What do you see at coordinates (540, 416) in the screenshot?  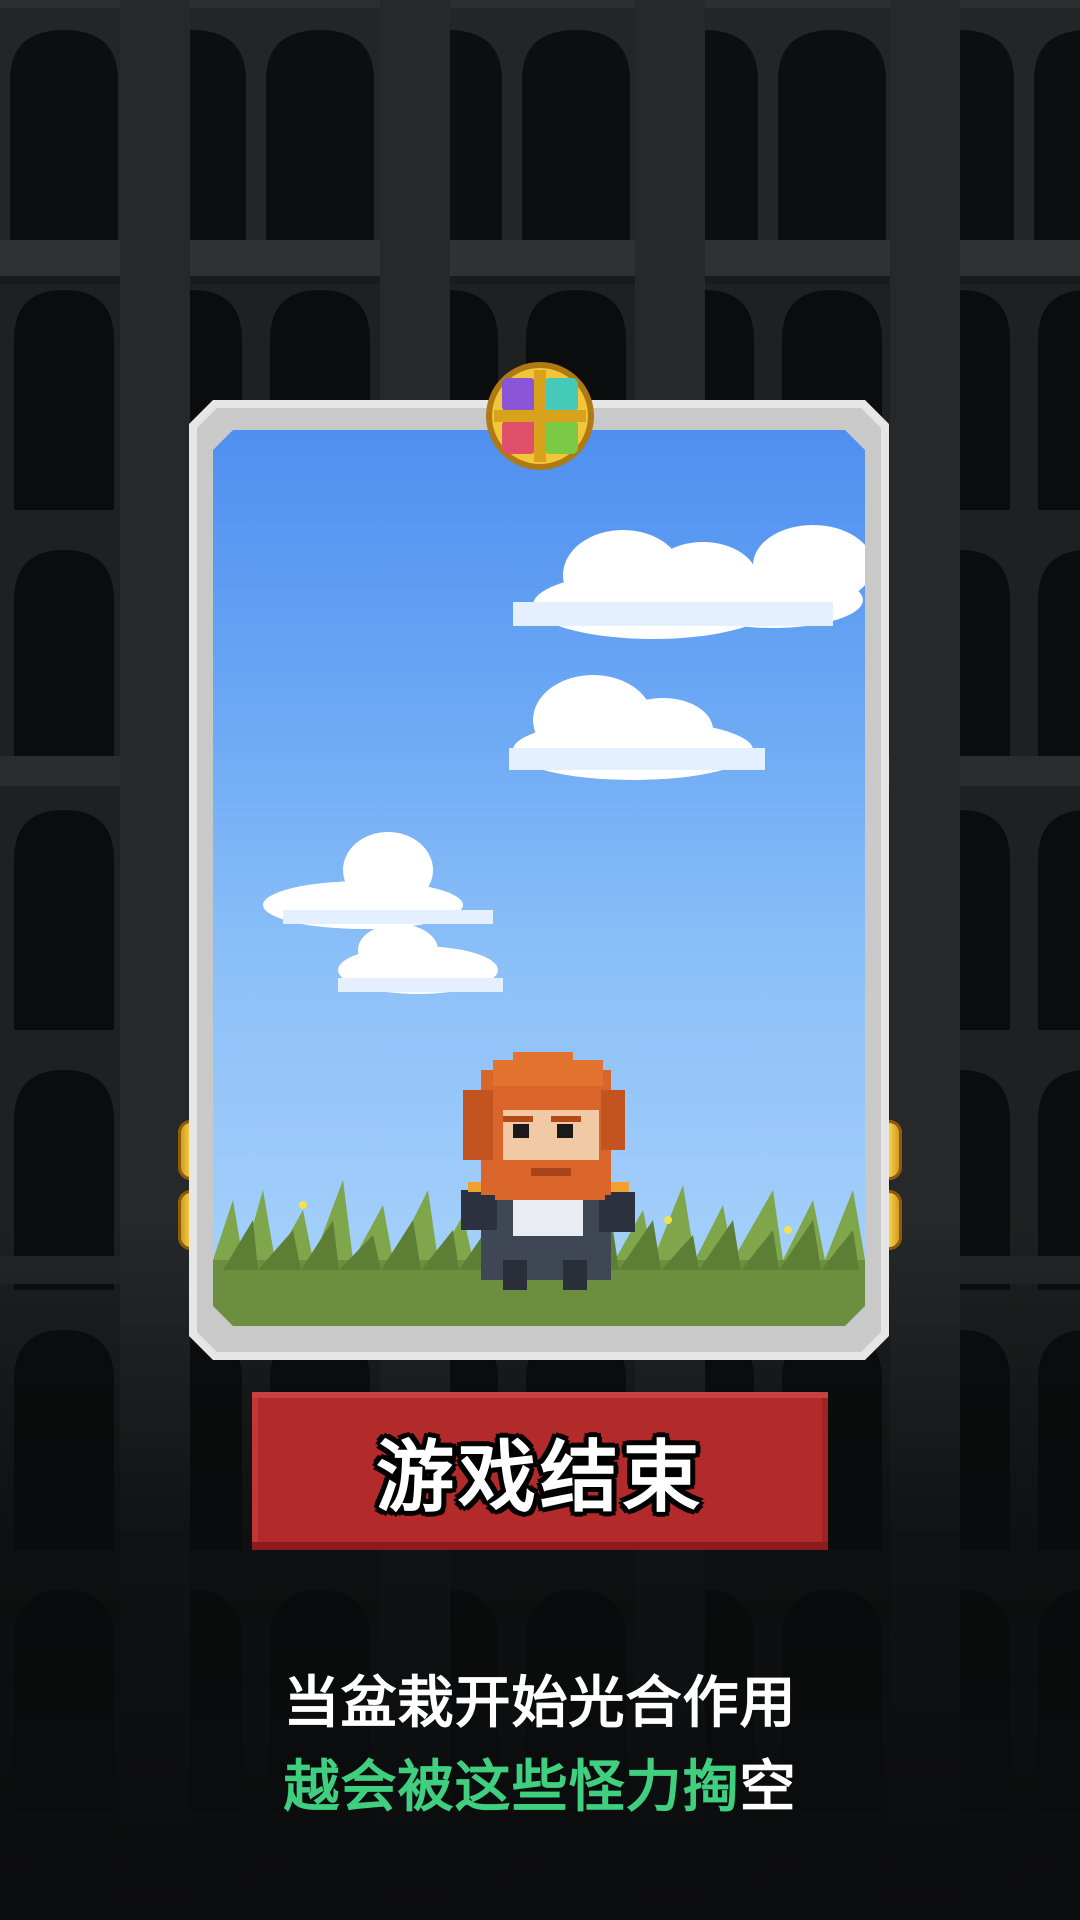 I see `four-gem-emblem-icon` at bounding box center [540, 416].